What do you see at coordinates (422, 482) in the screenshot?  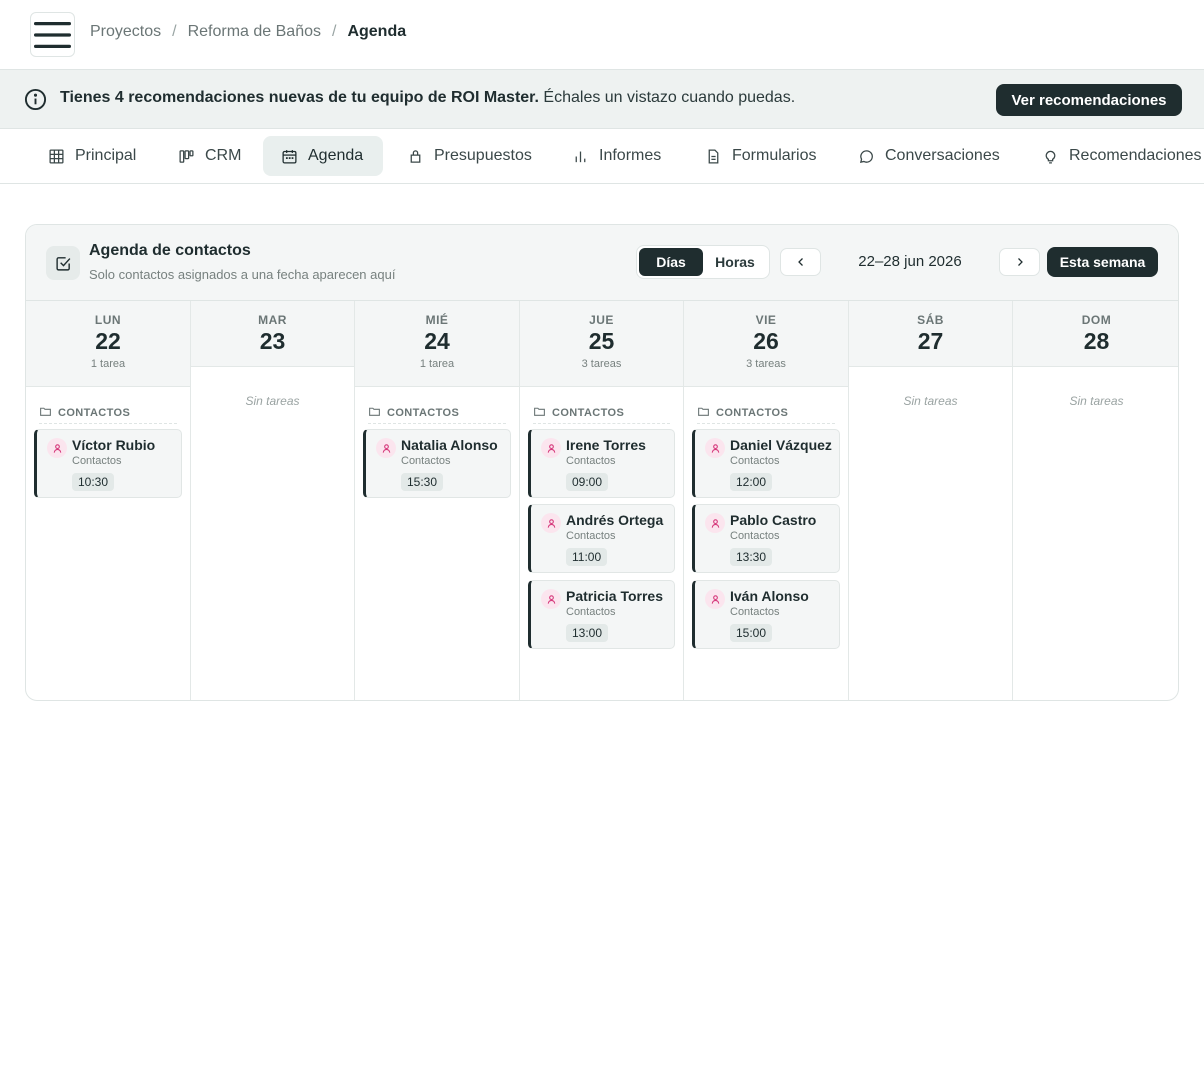 I see `task-time: 15:30` at bounding box center [422, 482].